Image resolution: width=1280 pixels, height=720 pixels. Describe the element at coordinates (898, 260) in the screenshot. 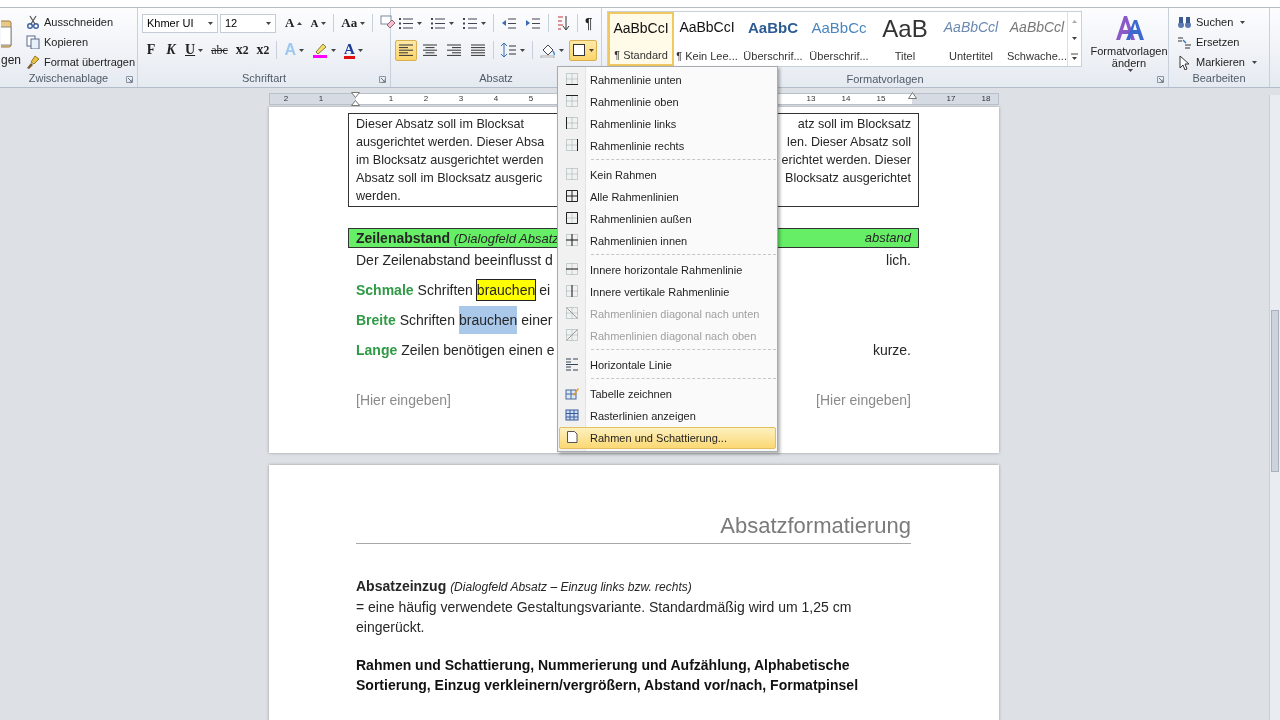

I see `body-text: lich.` at that location.